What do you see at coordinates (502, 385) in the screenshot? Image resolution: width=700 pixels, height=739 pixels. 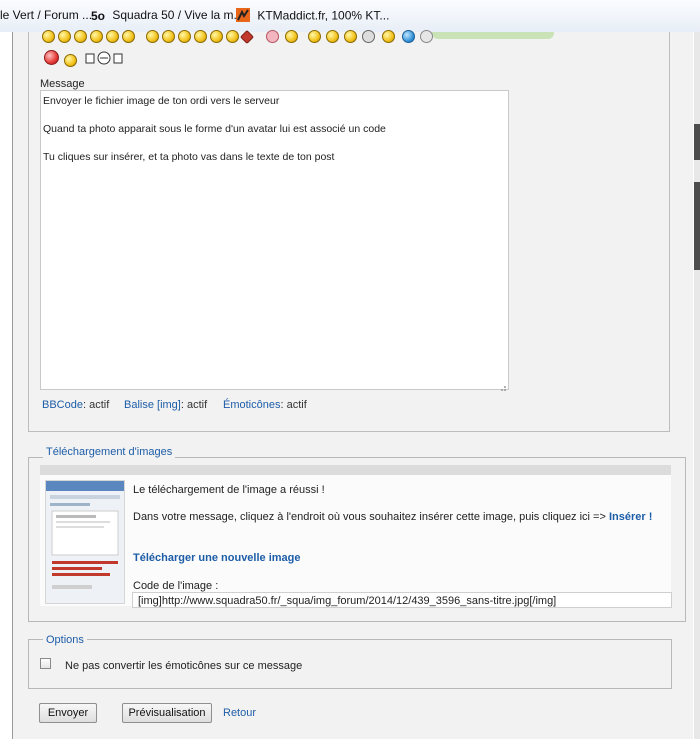 I see `resize-grip-icon` at bounding box center [502, 385].